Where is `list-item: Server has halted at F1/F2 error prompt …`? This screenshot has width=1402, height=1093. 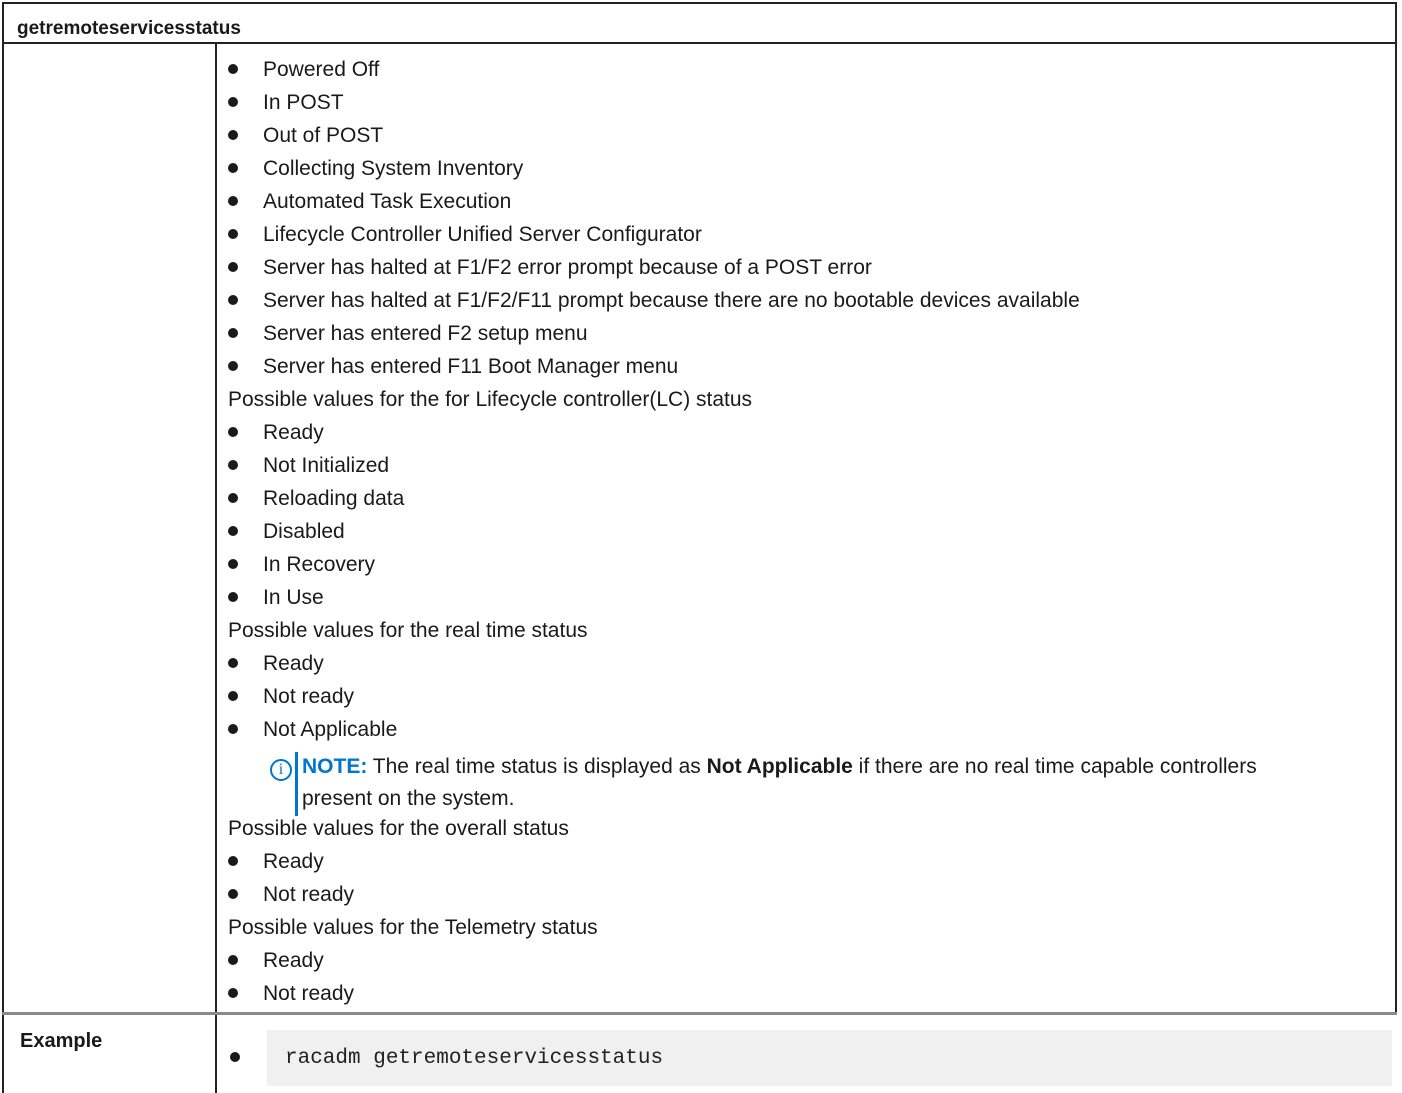
list-item: Server has halted at F1/F2 error prompt … is located at coordinates (803, 273).